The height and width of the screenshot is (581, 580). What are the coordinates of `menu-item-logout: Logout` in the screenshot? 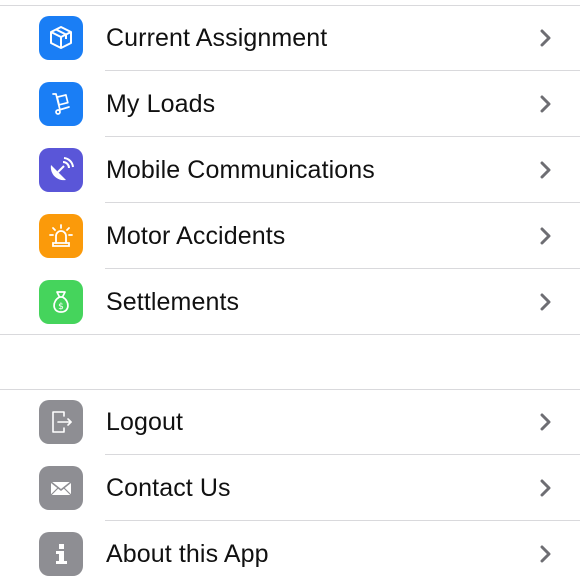 It's located at (290, 422).